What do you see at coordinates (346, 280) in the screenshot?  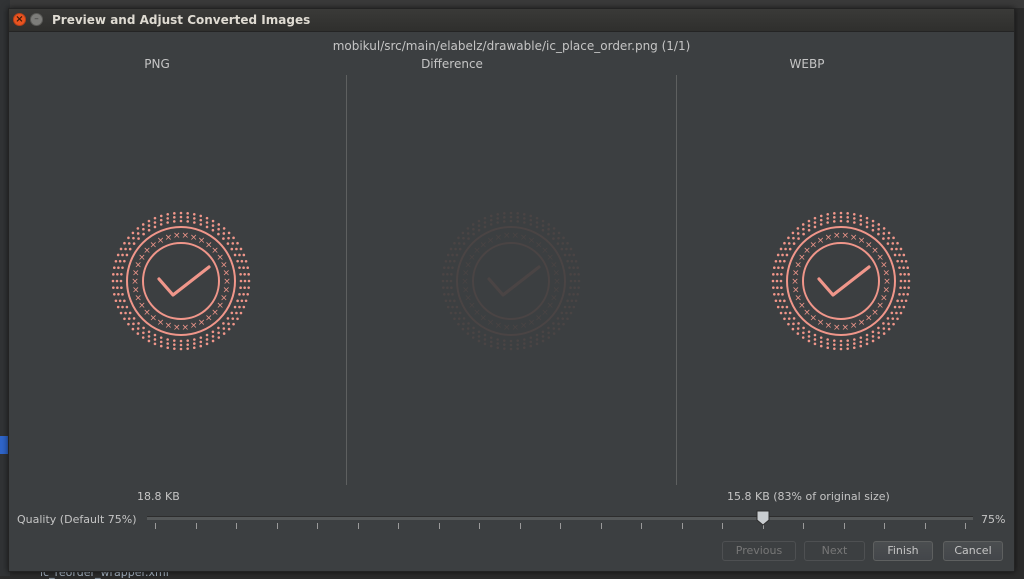 I see `column-divider-left` at bounding box center [346, 280].